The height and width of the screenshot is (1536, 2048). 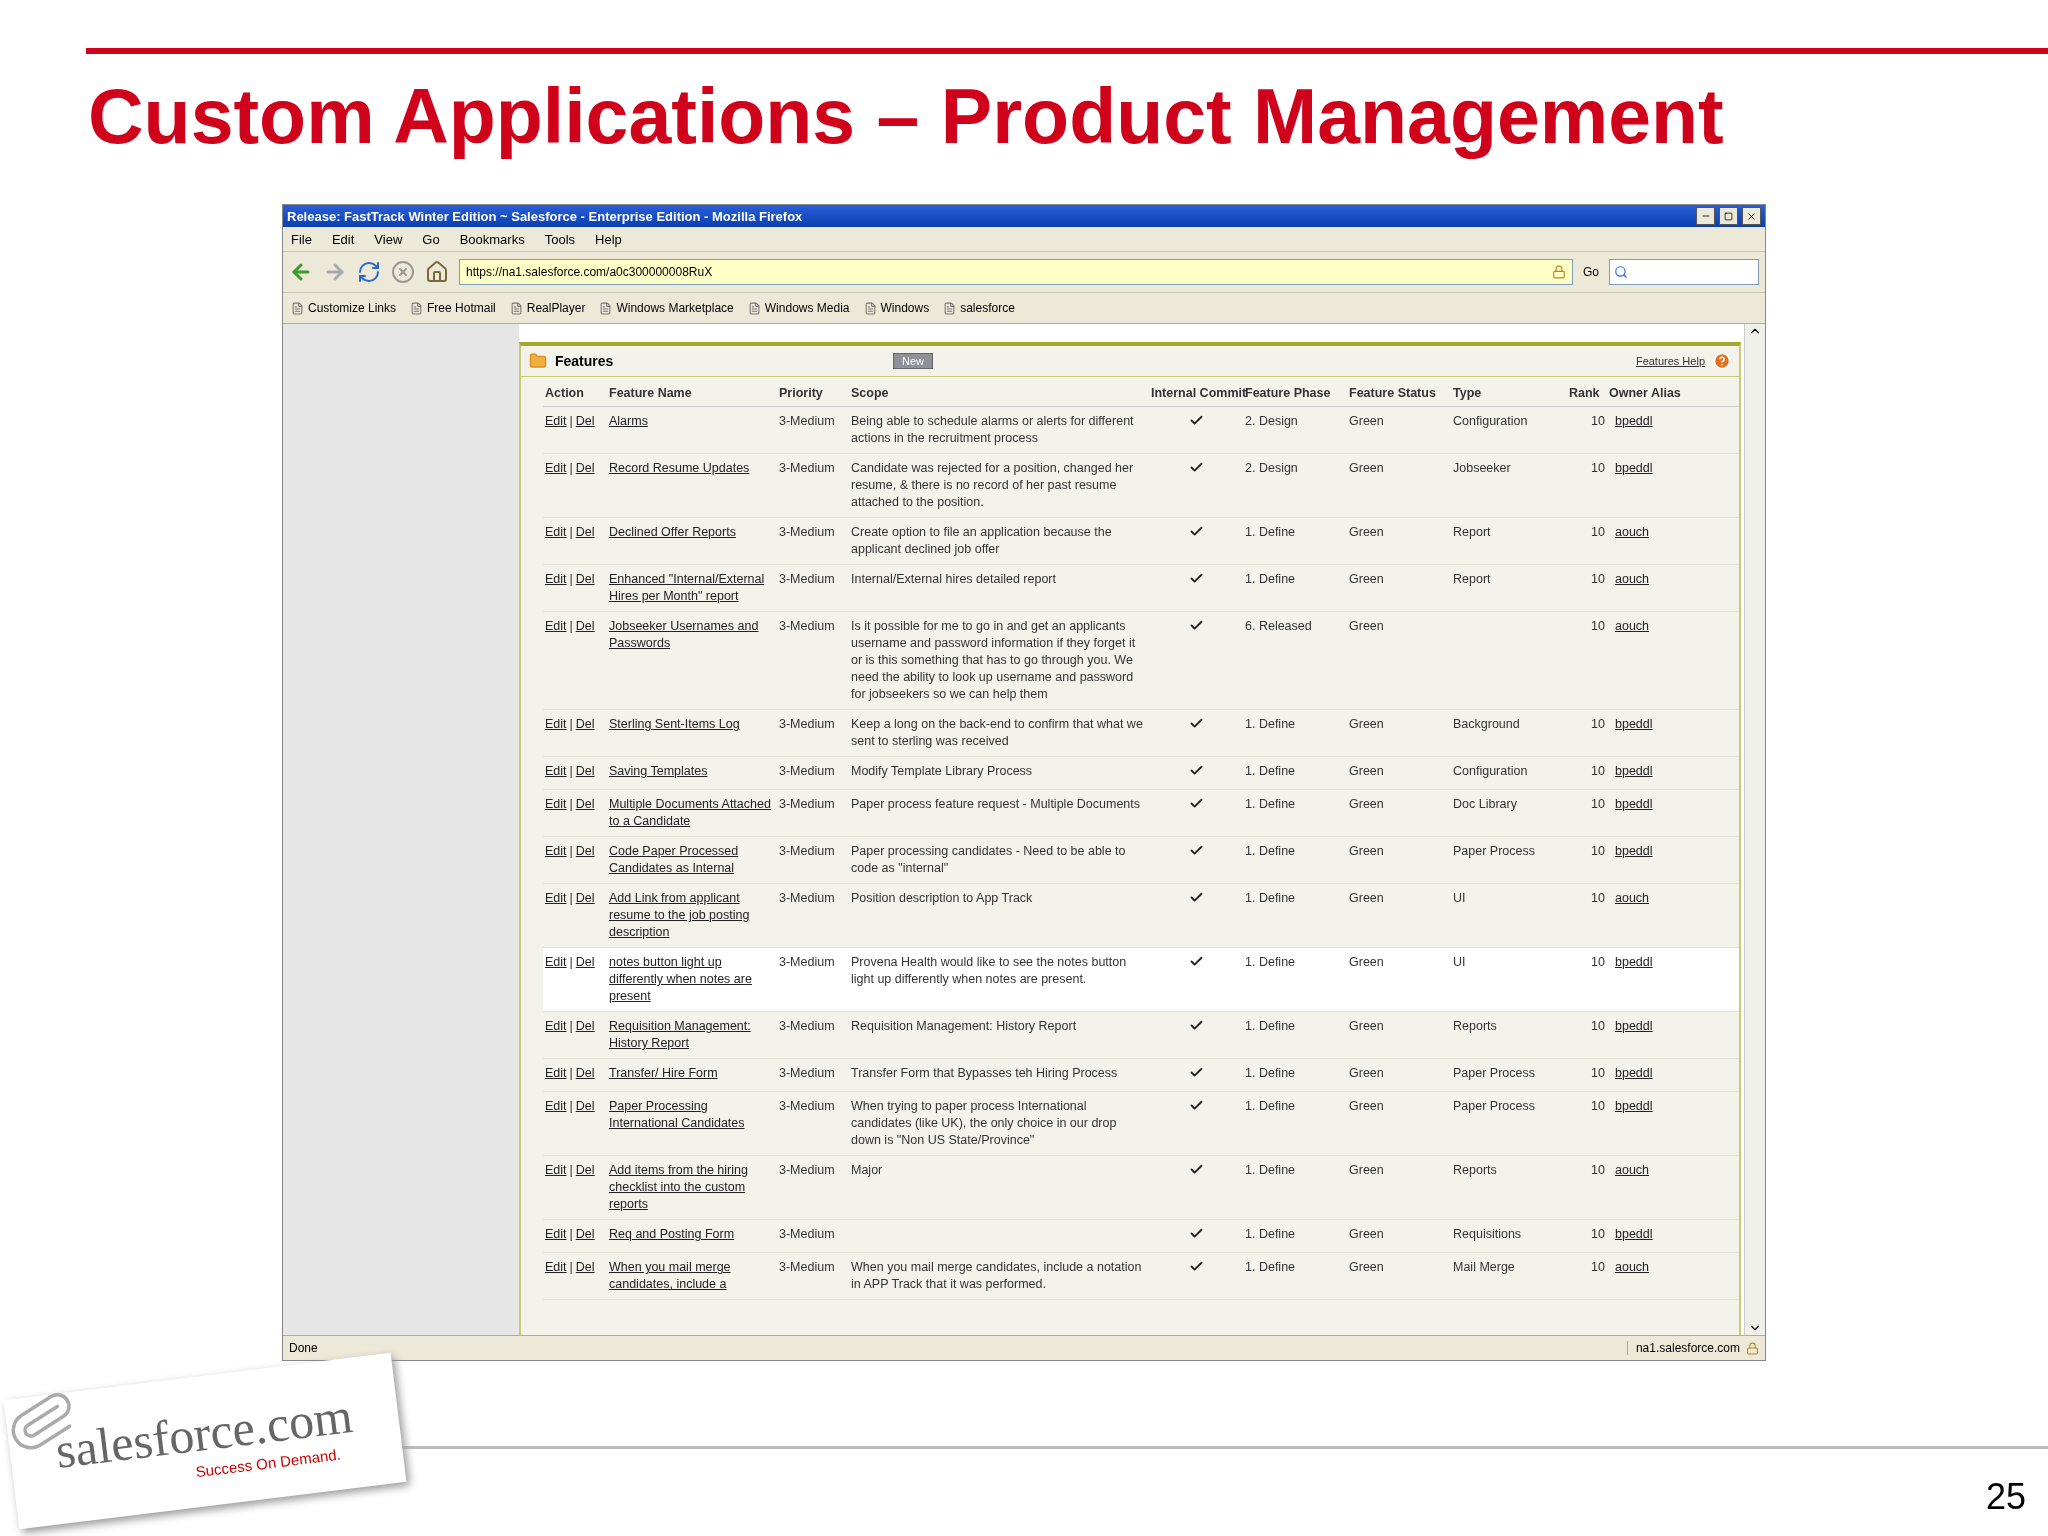 What do you see at coordinates (1141, 1236) in the screenshot?
I see `table-row: Edit | Del Req and Posting Form 3-Medium 1. Define Green Requisitions 10 bpeddl` at bounding box center [1141, 1236].